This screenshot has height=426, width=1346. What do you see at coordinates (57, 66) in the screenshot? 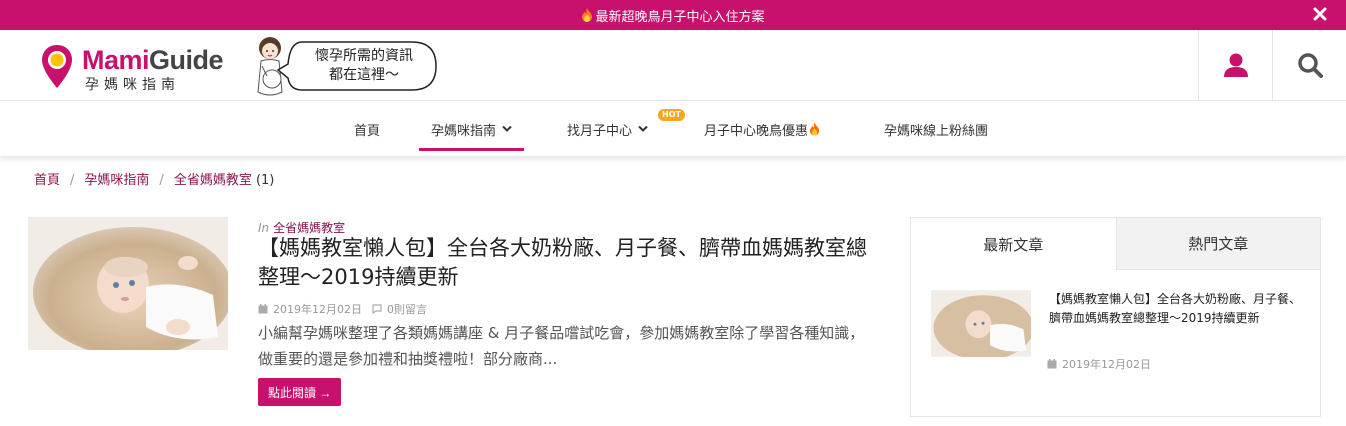
I see `map-pin-logo-icon` at bounding box center [57, 66].